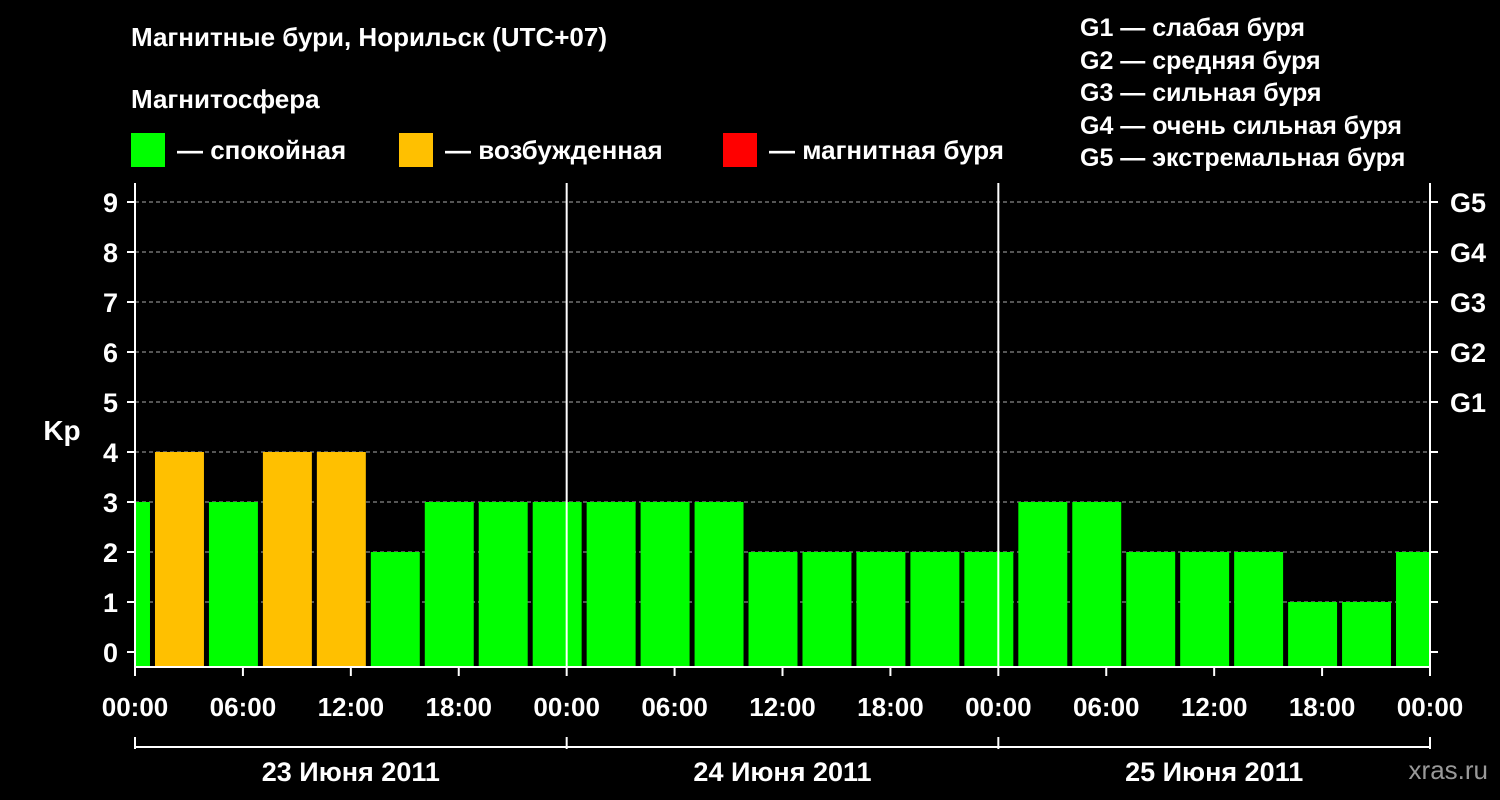 Image resolution: width=1500 pixels, height=800 pixels. I want to click on storm-level-tick-label: G5, so click(1468, 203).